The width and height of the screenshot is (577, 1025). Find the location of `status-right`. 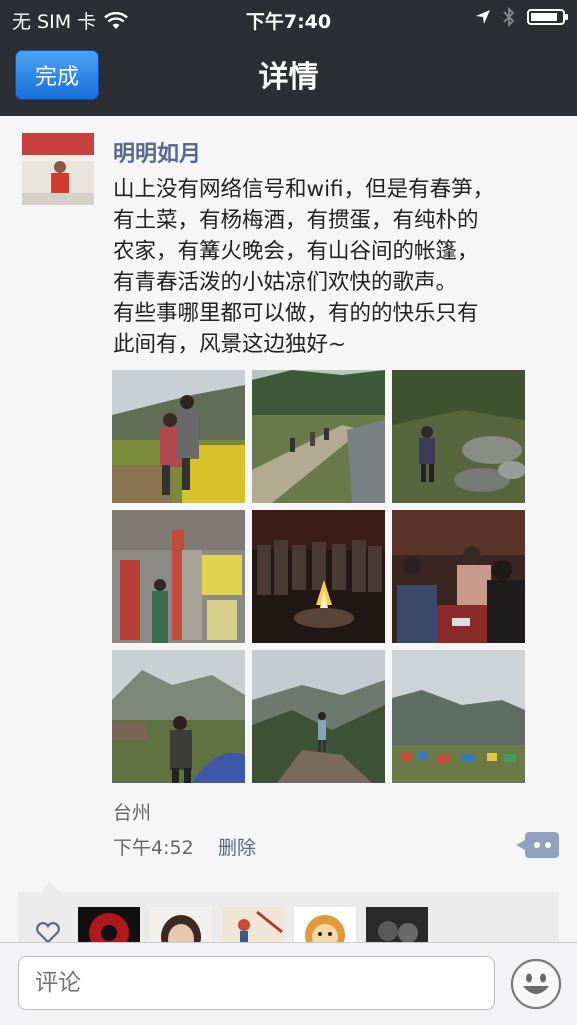

status-right is located at coordinates (521, 17).